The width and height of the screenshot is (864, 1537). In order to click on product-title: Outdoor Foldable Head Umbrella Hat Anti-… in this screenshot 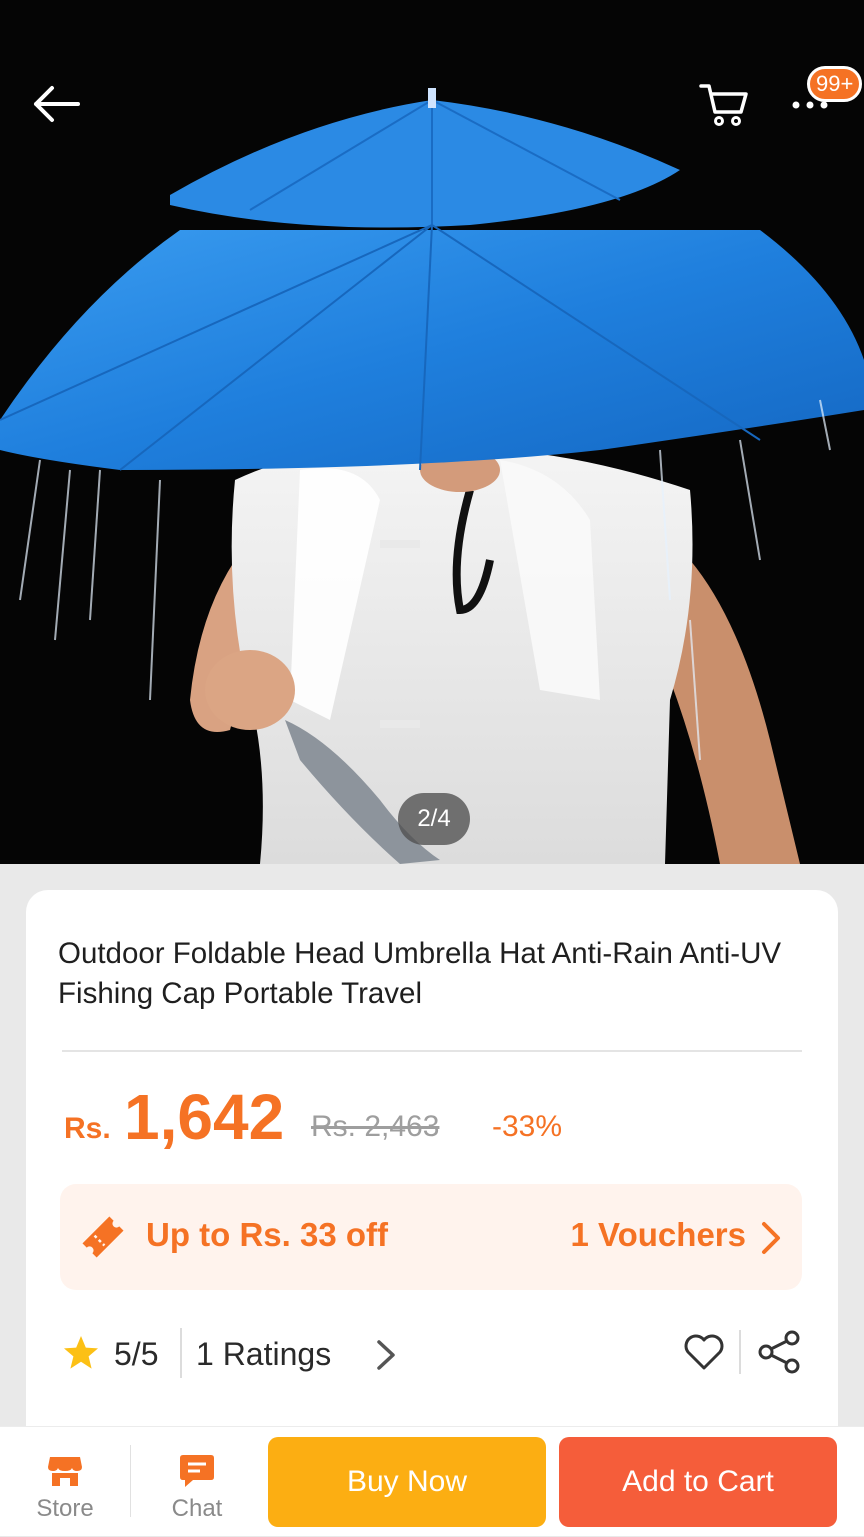, I will do `click(420, 973)`.